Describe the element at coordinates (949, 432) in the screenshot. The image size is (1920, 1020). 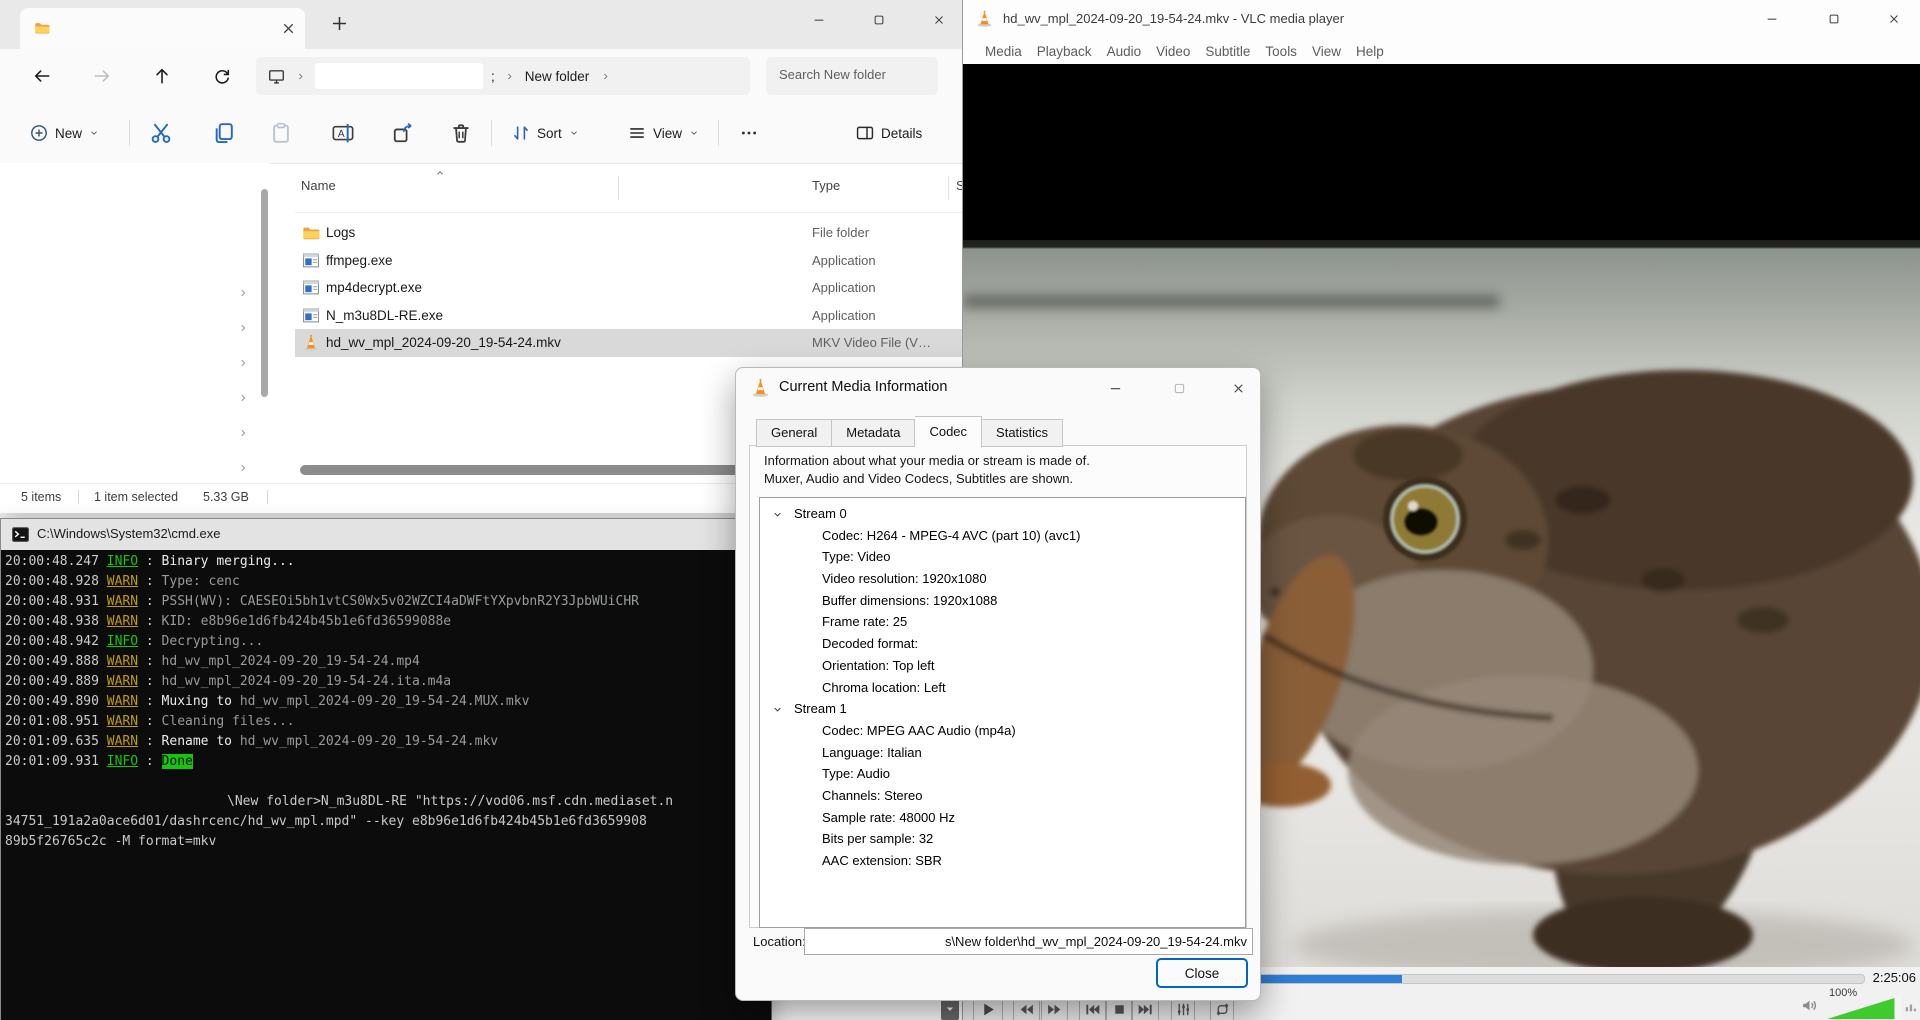
I see `dialog-tab-codec: Codec` at that location.